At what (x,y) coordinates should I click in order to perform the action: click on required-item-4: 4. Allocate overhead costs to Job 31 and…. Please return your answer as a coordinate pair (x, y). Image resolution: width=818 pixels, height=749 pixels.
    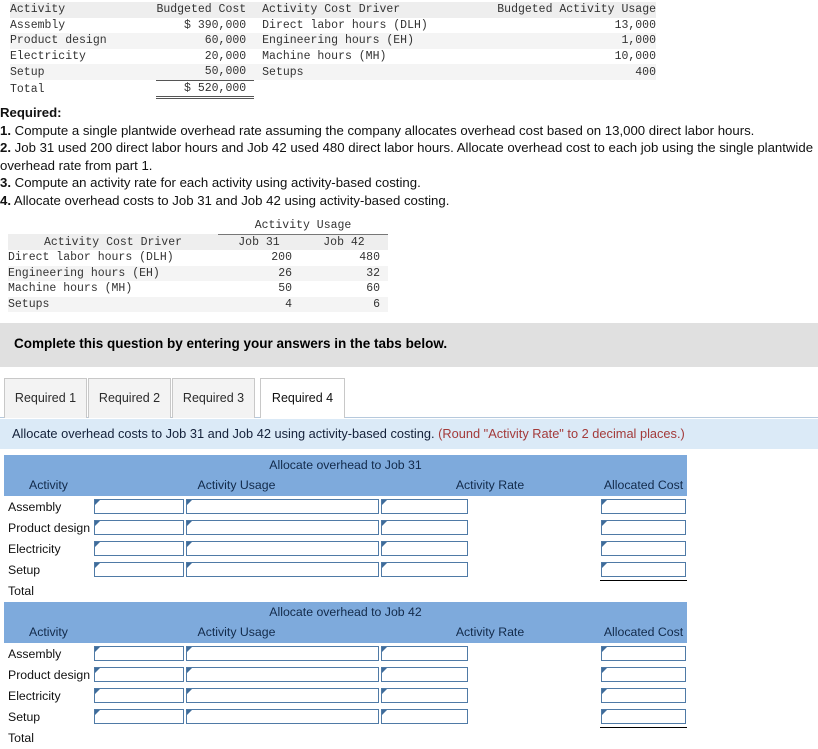
    Looking at the image, I should click on (409, 201).